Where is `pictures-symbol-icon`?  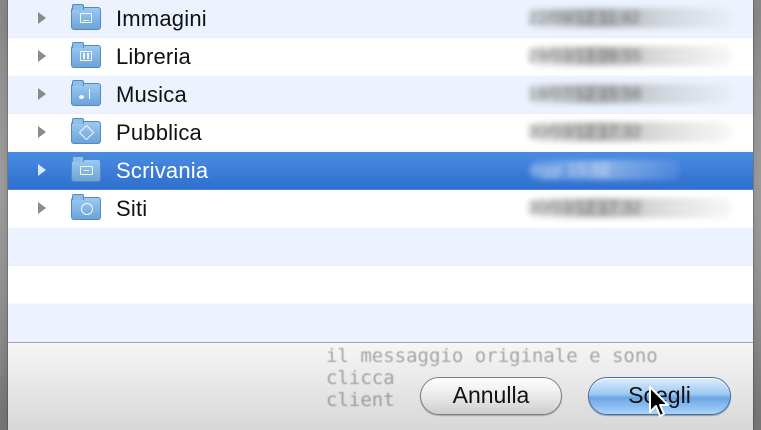
pictures-symbol-icon is located at coordinates (86, 18).